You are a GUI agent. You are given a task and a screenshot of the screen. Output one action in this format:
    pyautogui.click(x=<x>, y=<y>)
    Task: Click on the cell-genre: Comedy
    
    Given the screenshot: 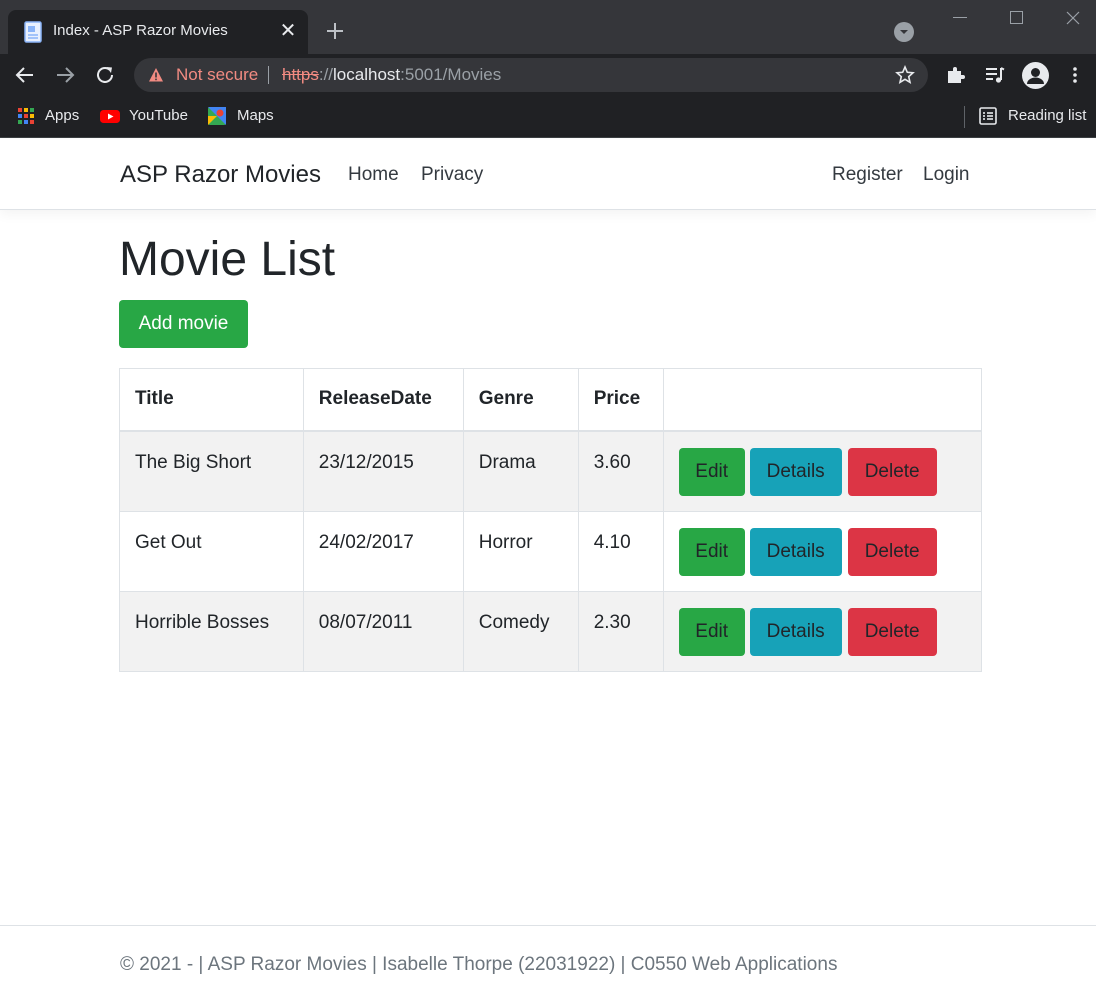 What is the action you would take?
    pyautogui.click(x=520, y=631)
    